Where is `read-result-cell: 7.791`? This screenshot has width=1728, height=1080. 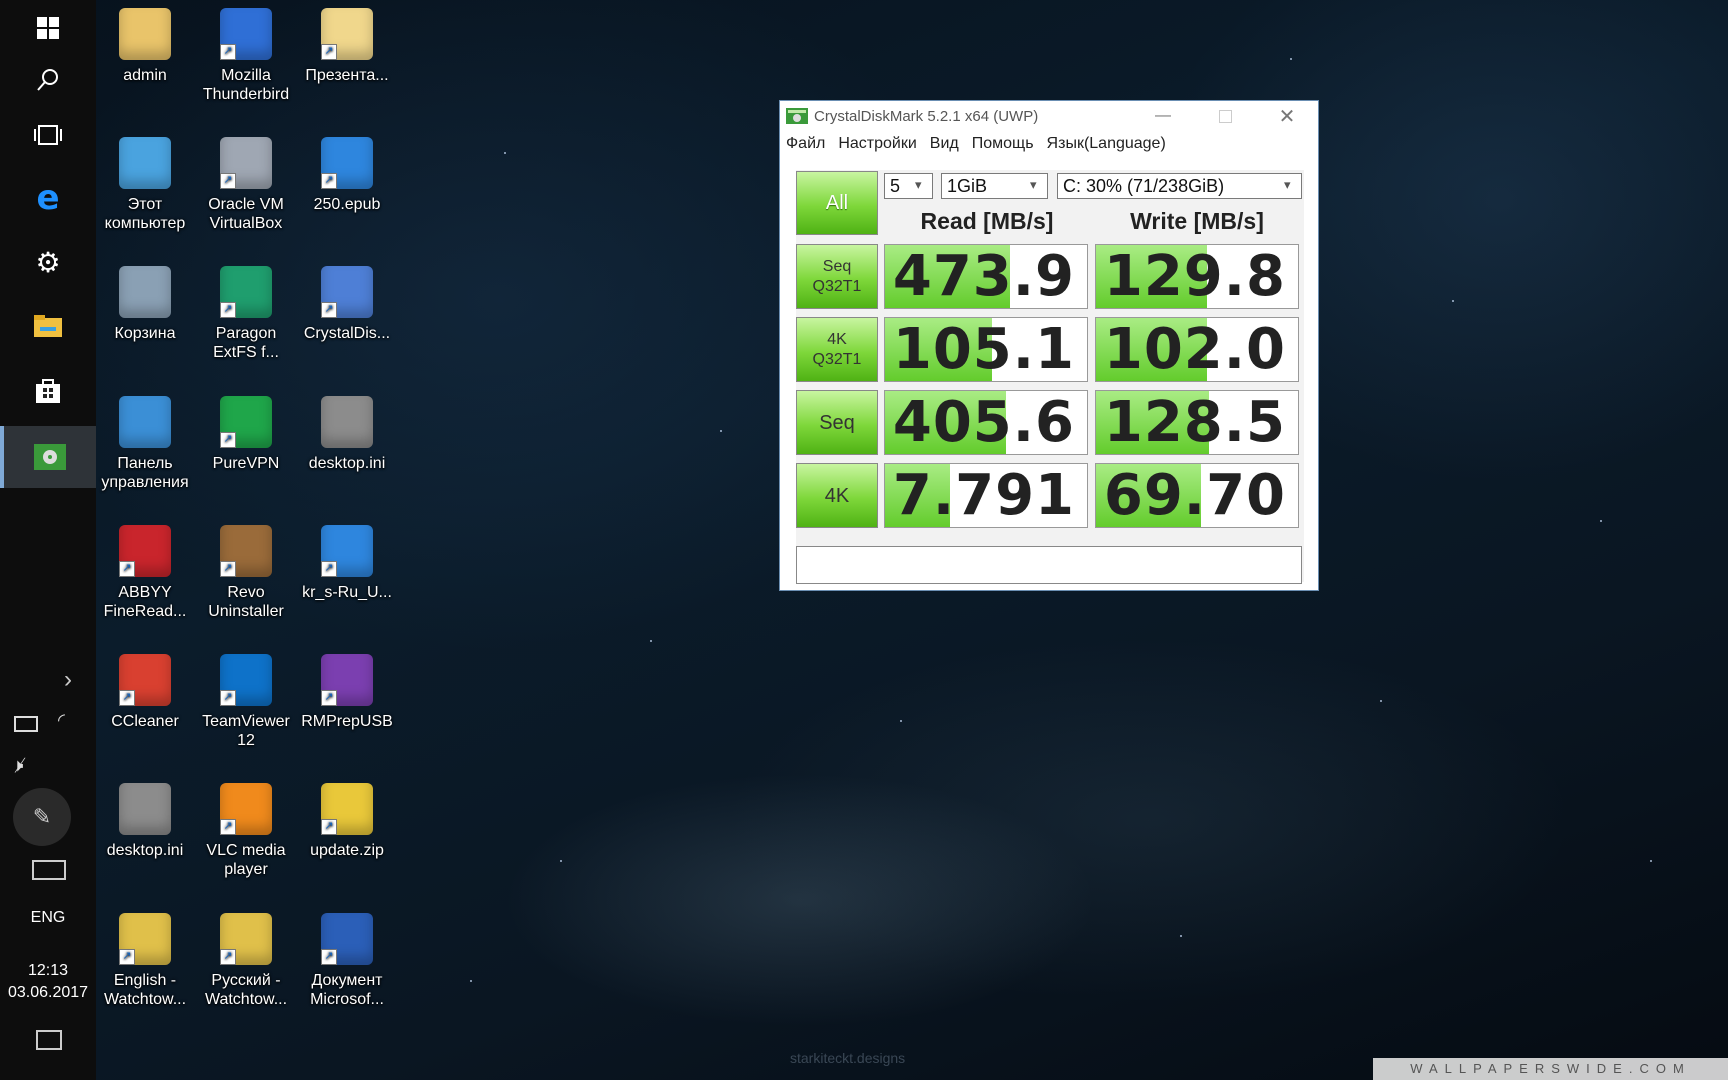
read-result-cell: 7.791 is located at coordinates (986, 495).